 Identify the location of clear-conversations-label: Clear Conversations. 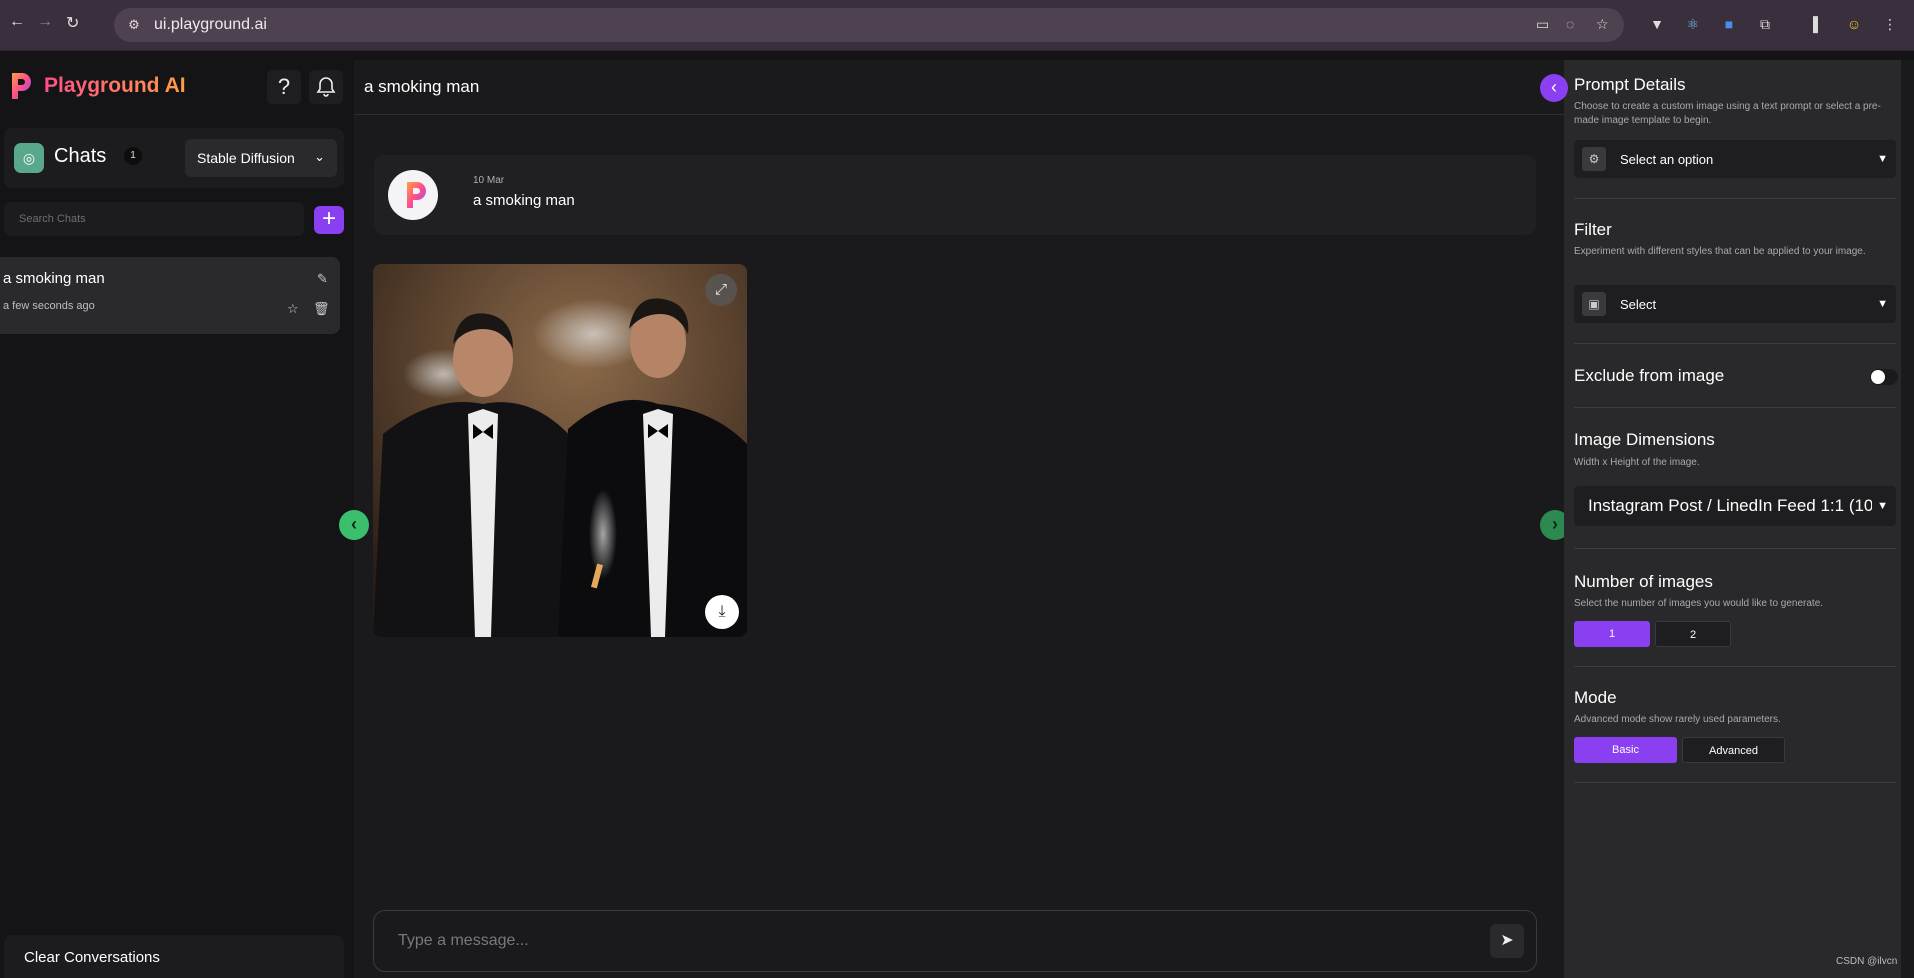
(92, 957).